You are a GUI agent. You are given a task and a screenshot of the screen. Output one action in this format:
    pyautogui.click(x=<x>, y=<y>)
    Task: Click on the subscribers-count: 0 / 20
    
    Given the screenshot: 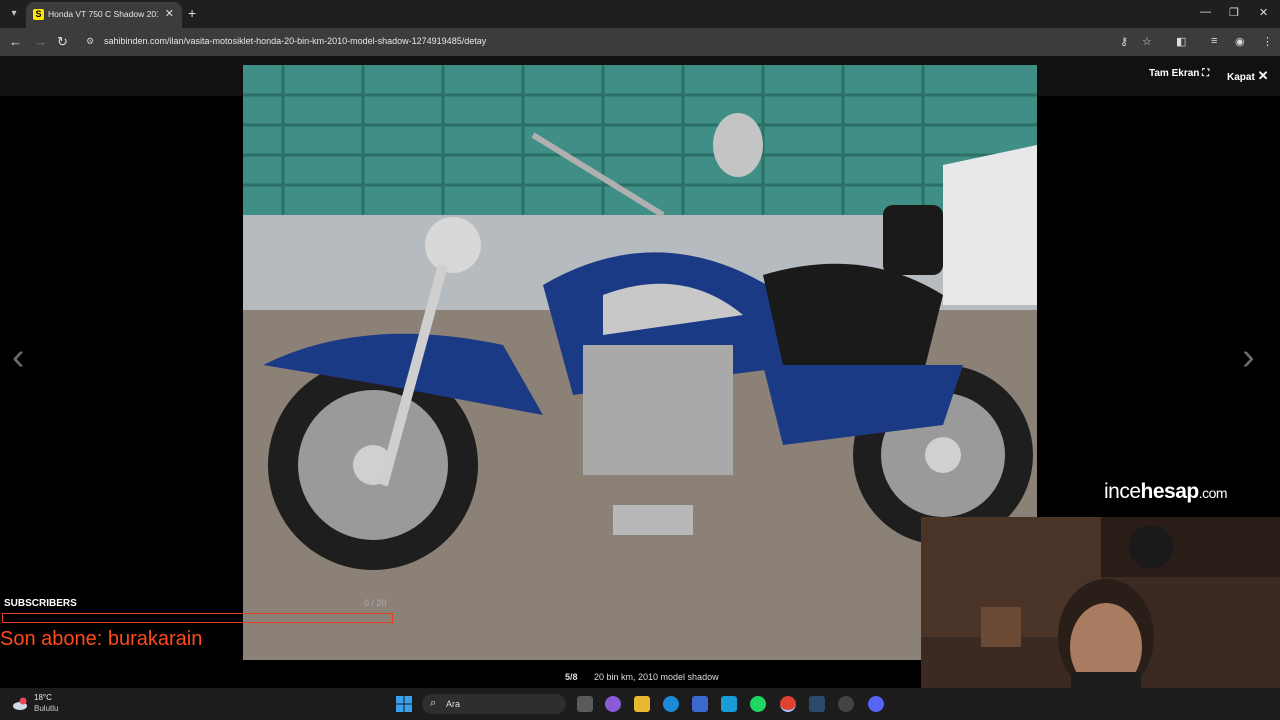 What is the action you would take?
    pyautogui.click(x=375, y=603)
    